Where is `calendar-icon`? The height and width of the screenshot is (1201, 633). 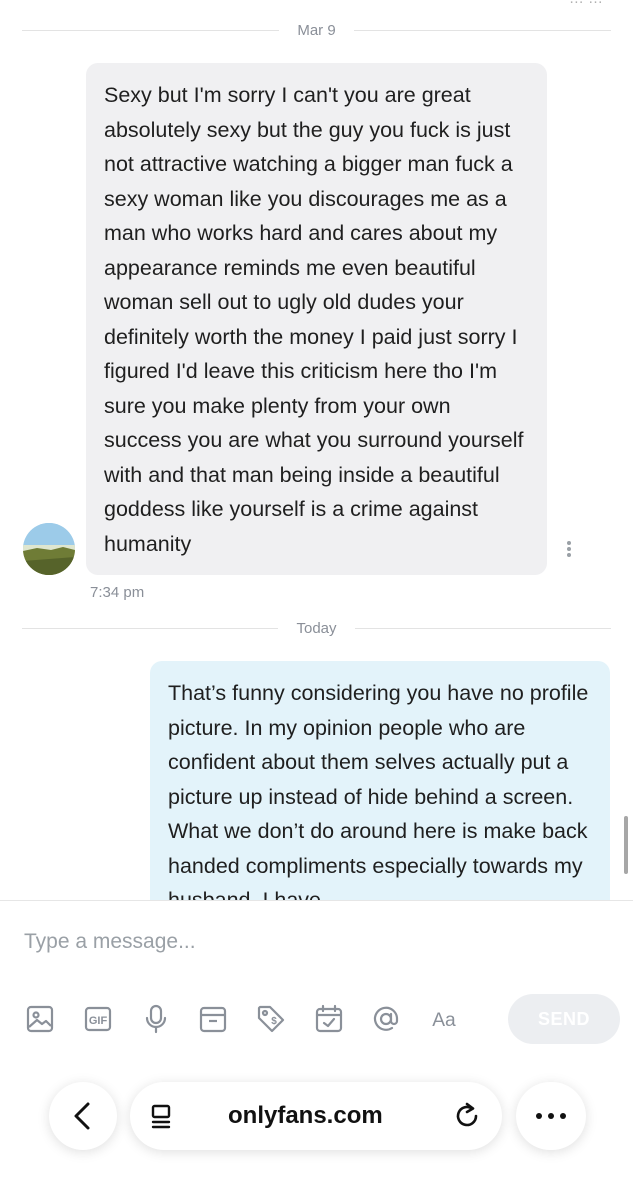 calendar-icon is located at coordinates (329, 1019).